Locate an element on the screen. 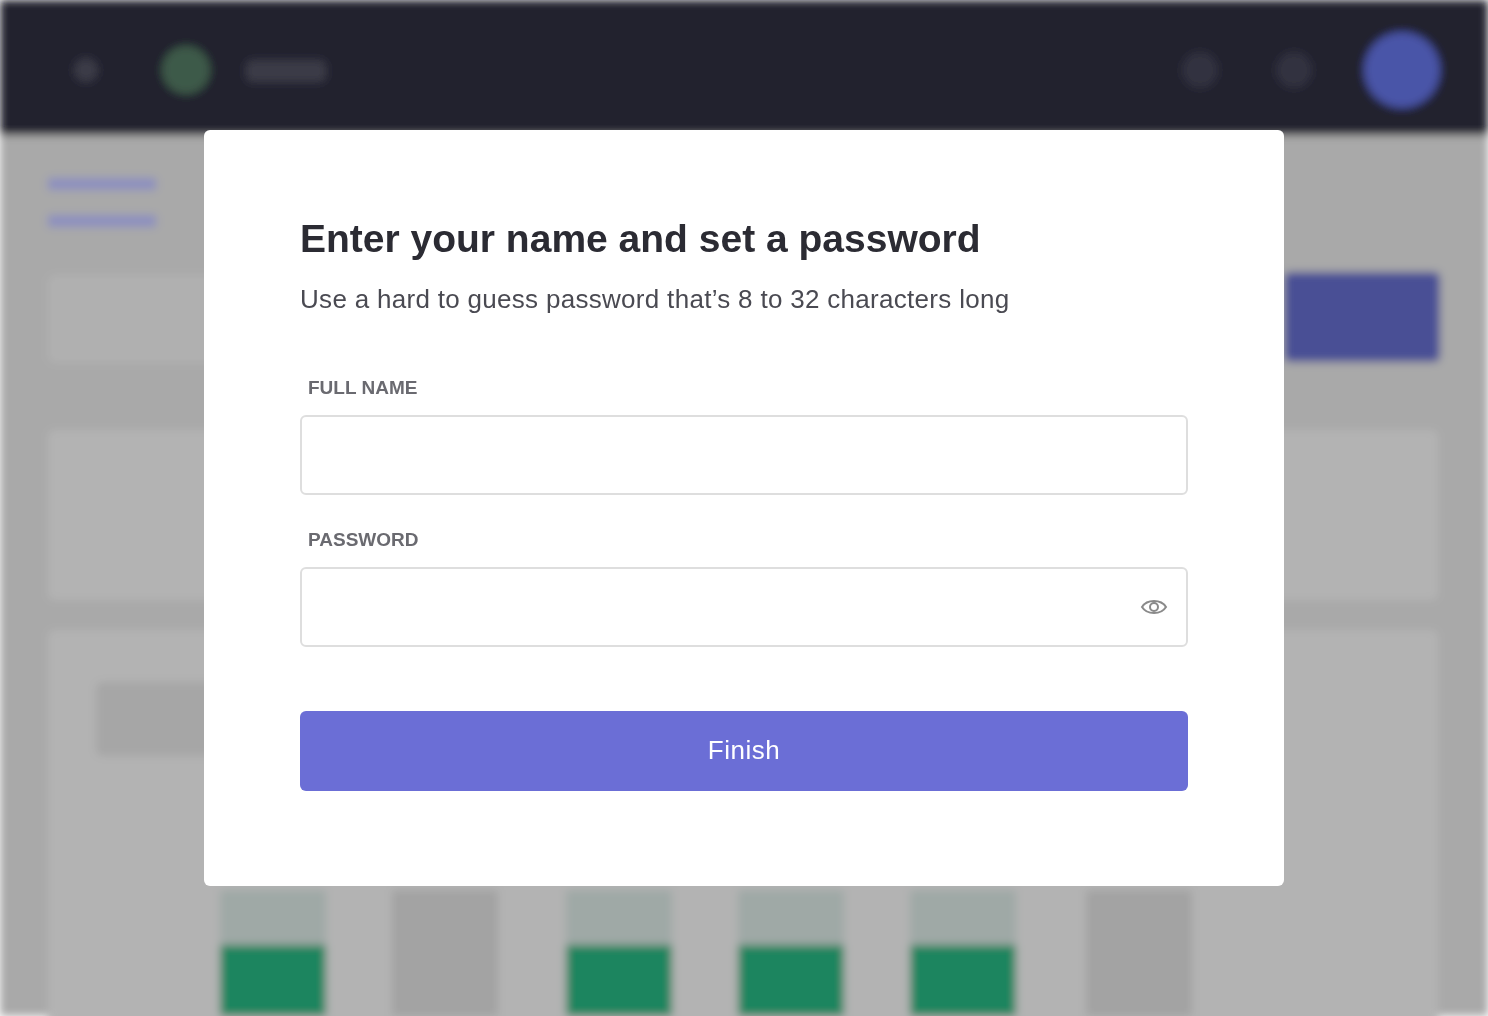  dialog-subtitle: Use a hard to guess password that’s 8 to 32 characters long is located at coordinates (655, 299).